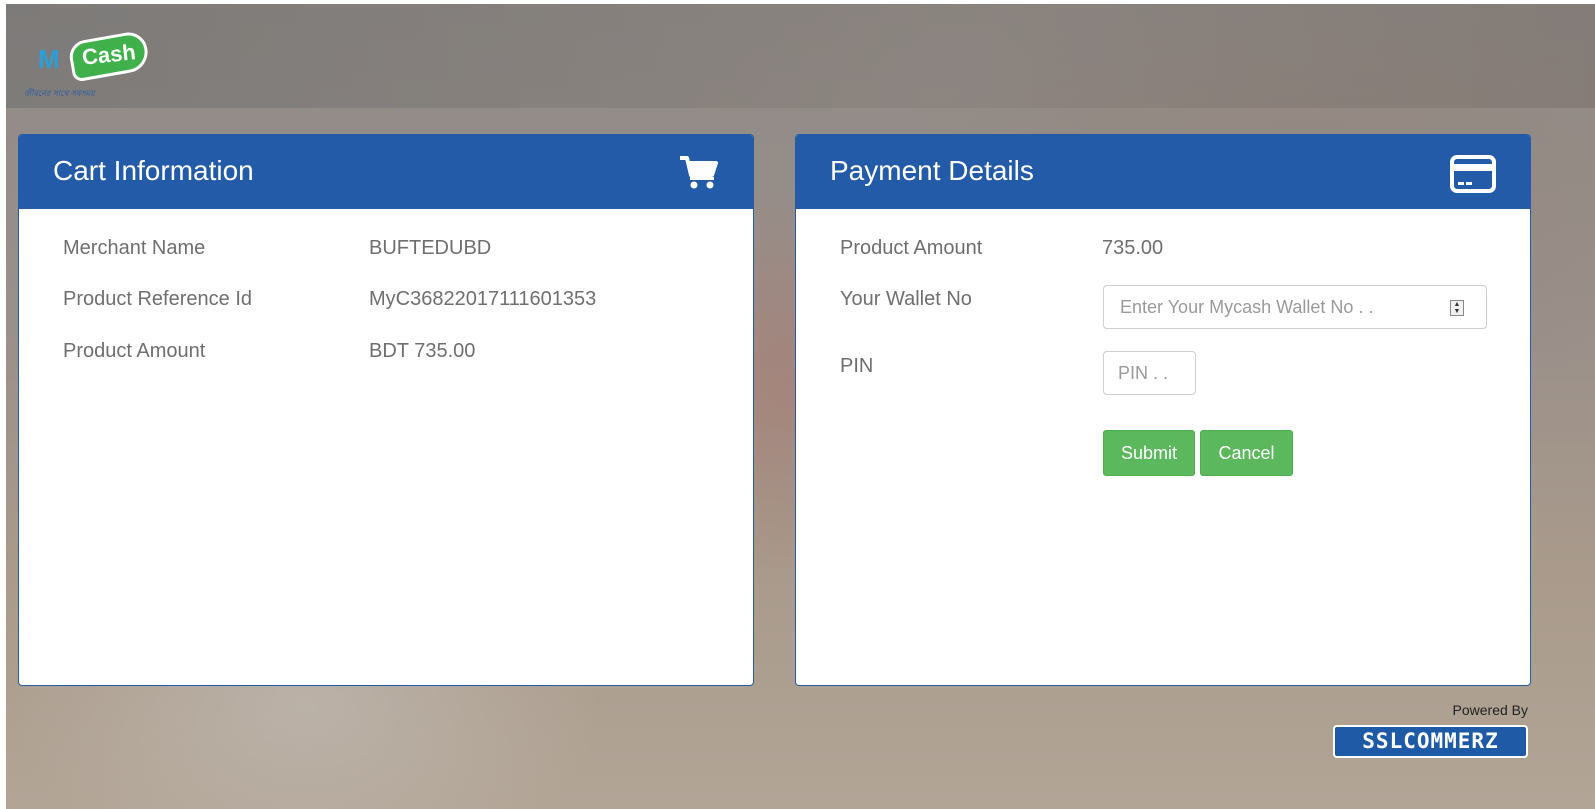 The height and width of the screenshot is (809, 1595). Describe the element at coordinates (911, 248) in the screenshot. I see `payment-amount-label: Product Amount` at that location.